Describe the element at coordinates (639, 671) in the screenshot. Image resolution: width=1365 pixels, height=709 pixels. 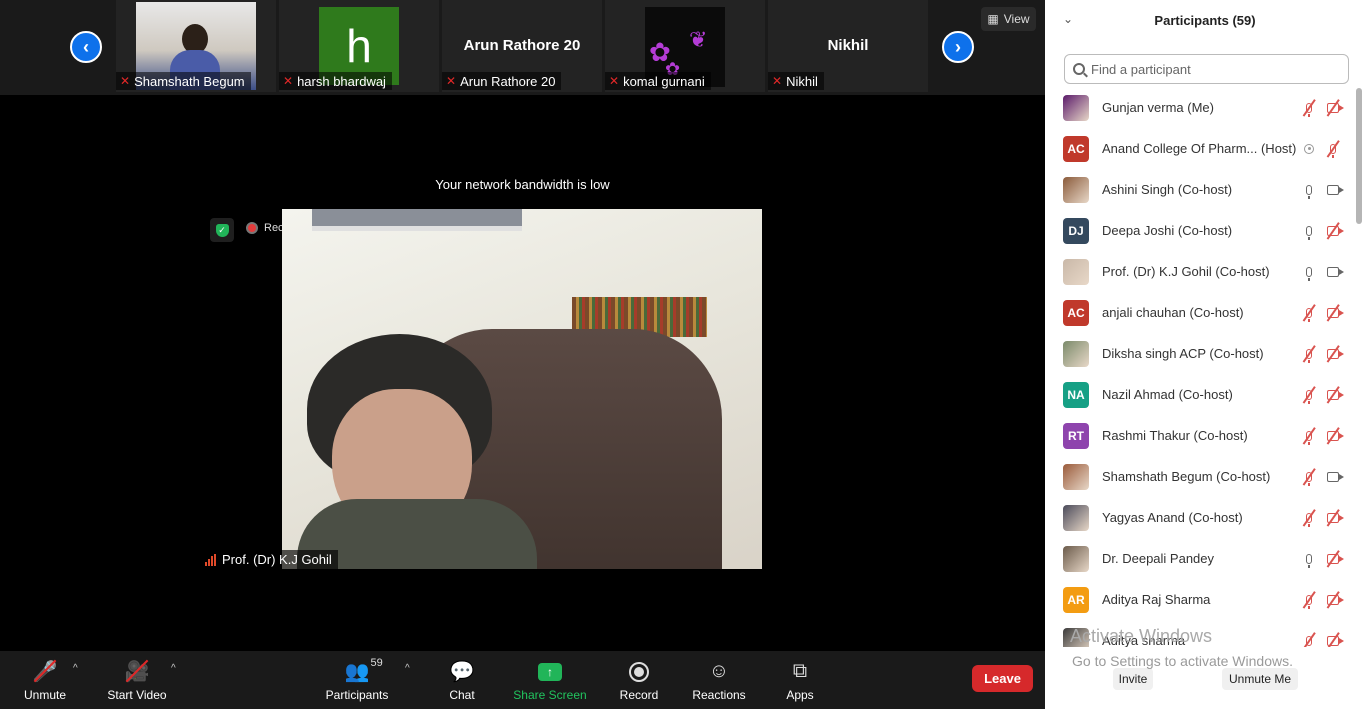
I see `record-icon` at that location.